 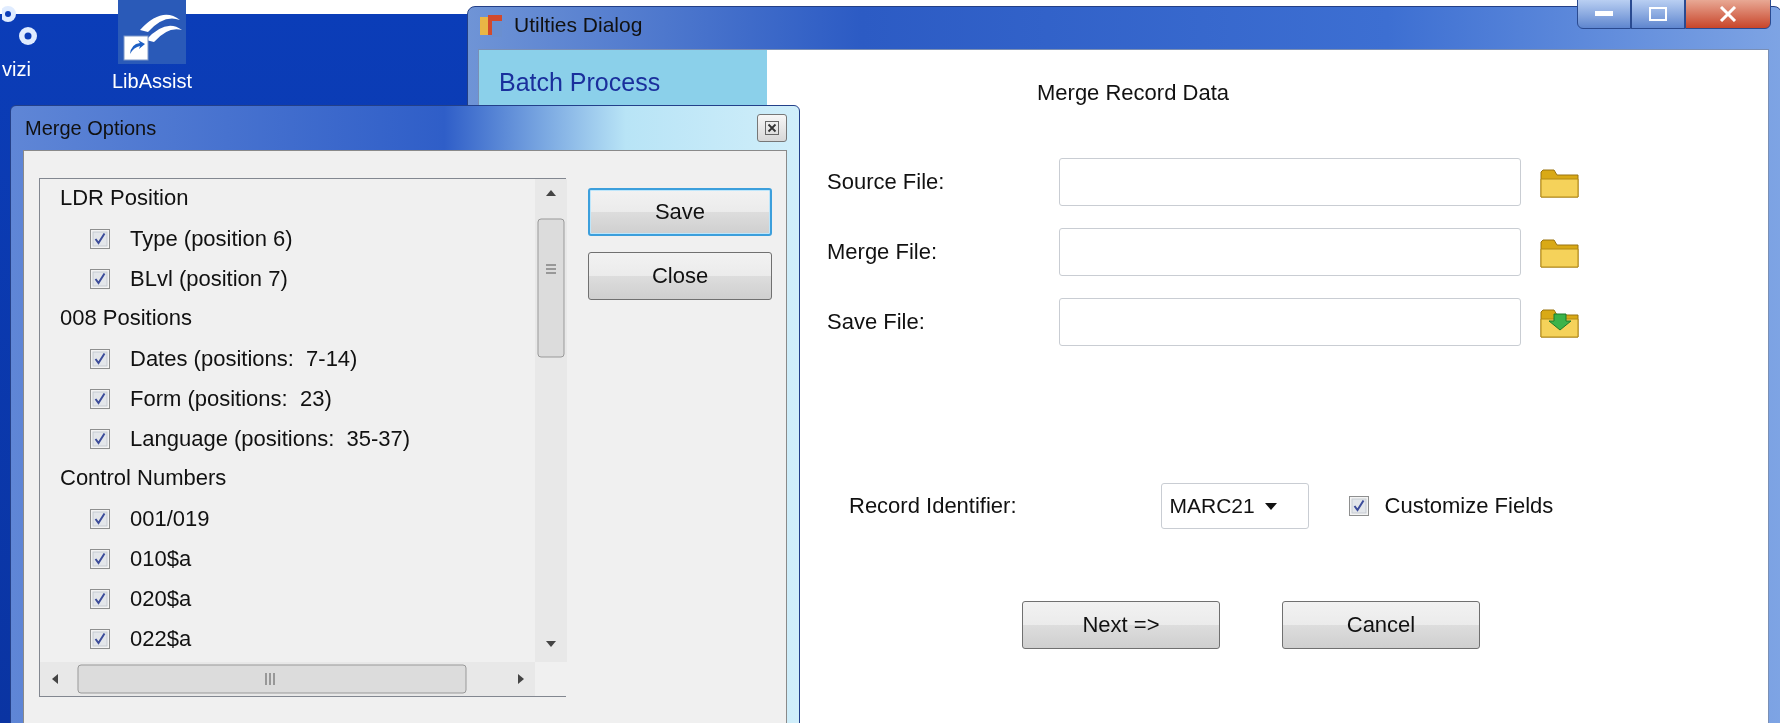 I want to click on group-heading: 008 Positions, so click(x=126, y=318).